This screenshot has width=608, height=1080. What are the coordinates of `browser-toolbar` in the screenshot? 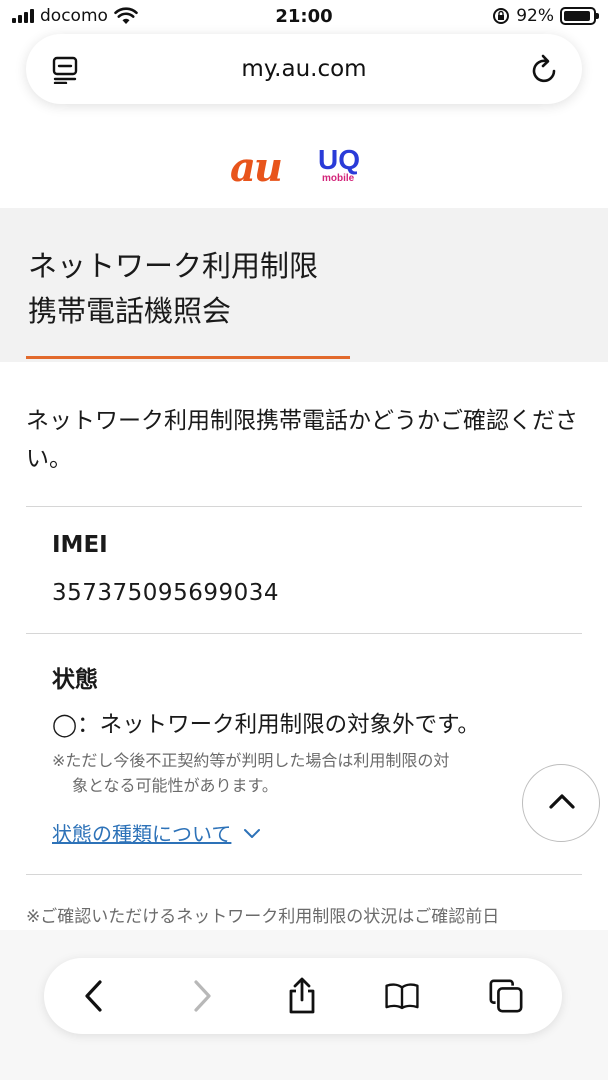 It's located at (303, 996).